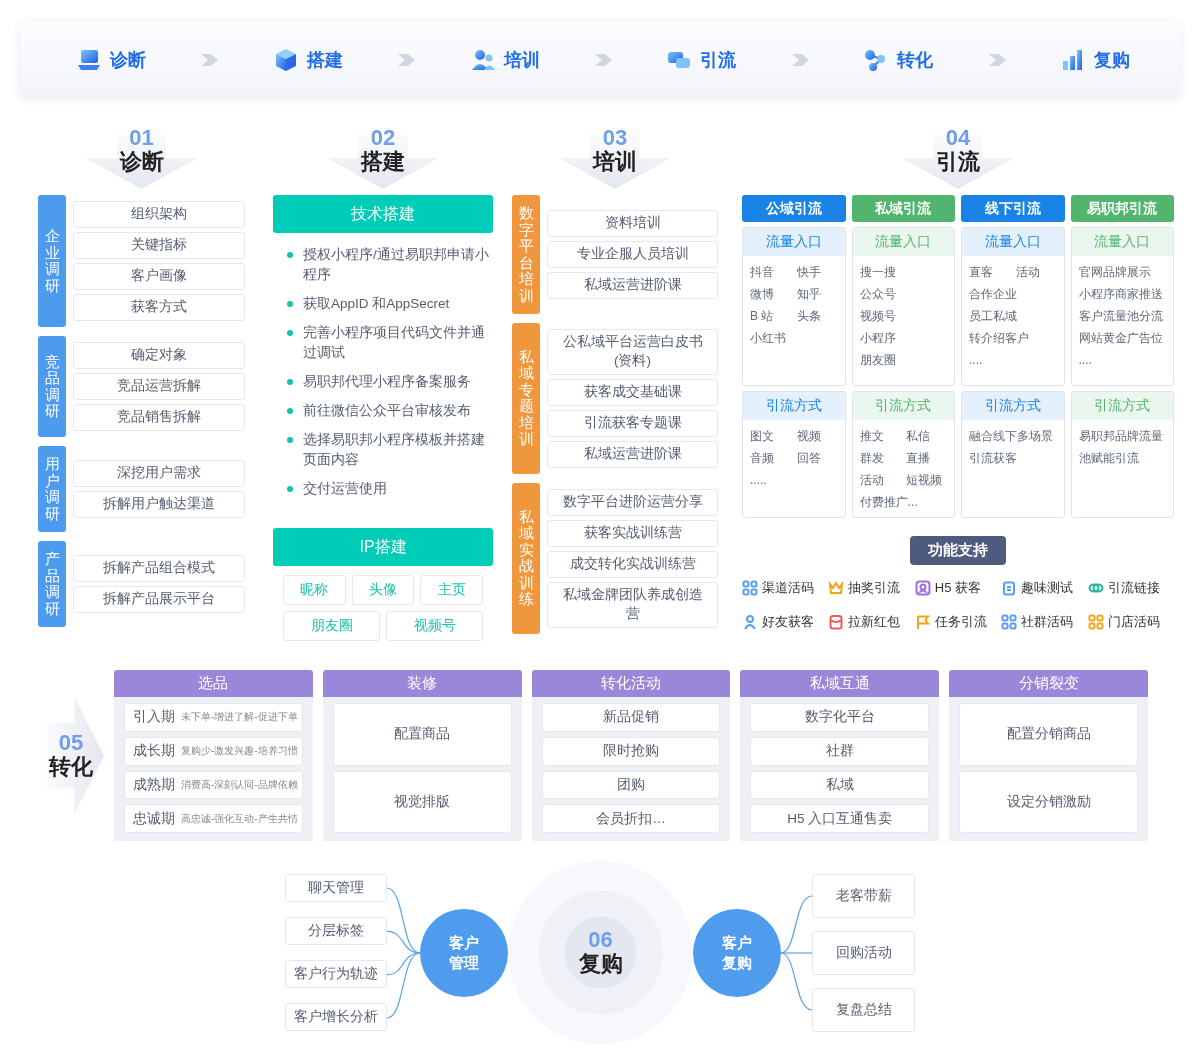  What do you see at coordinates (877, 338) in the screenshot?
I see `channel-item: 小程序` at bounding box center [877, 338].